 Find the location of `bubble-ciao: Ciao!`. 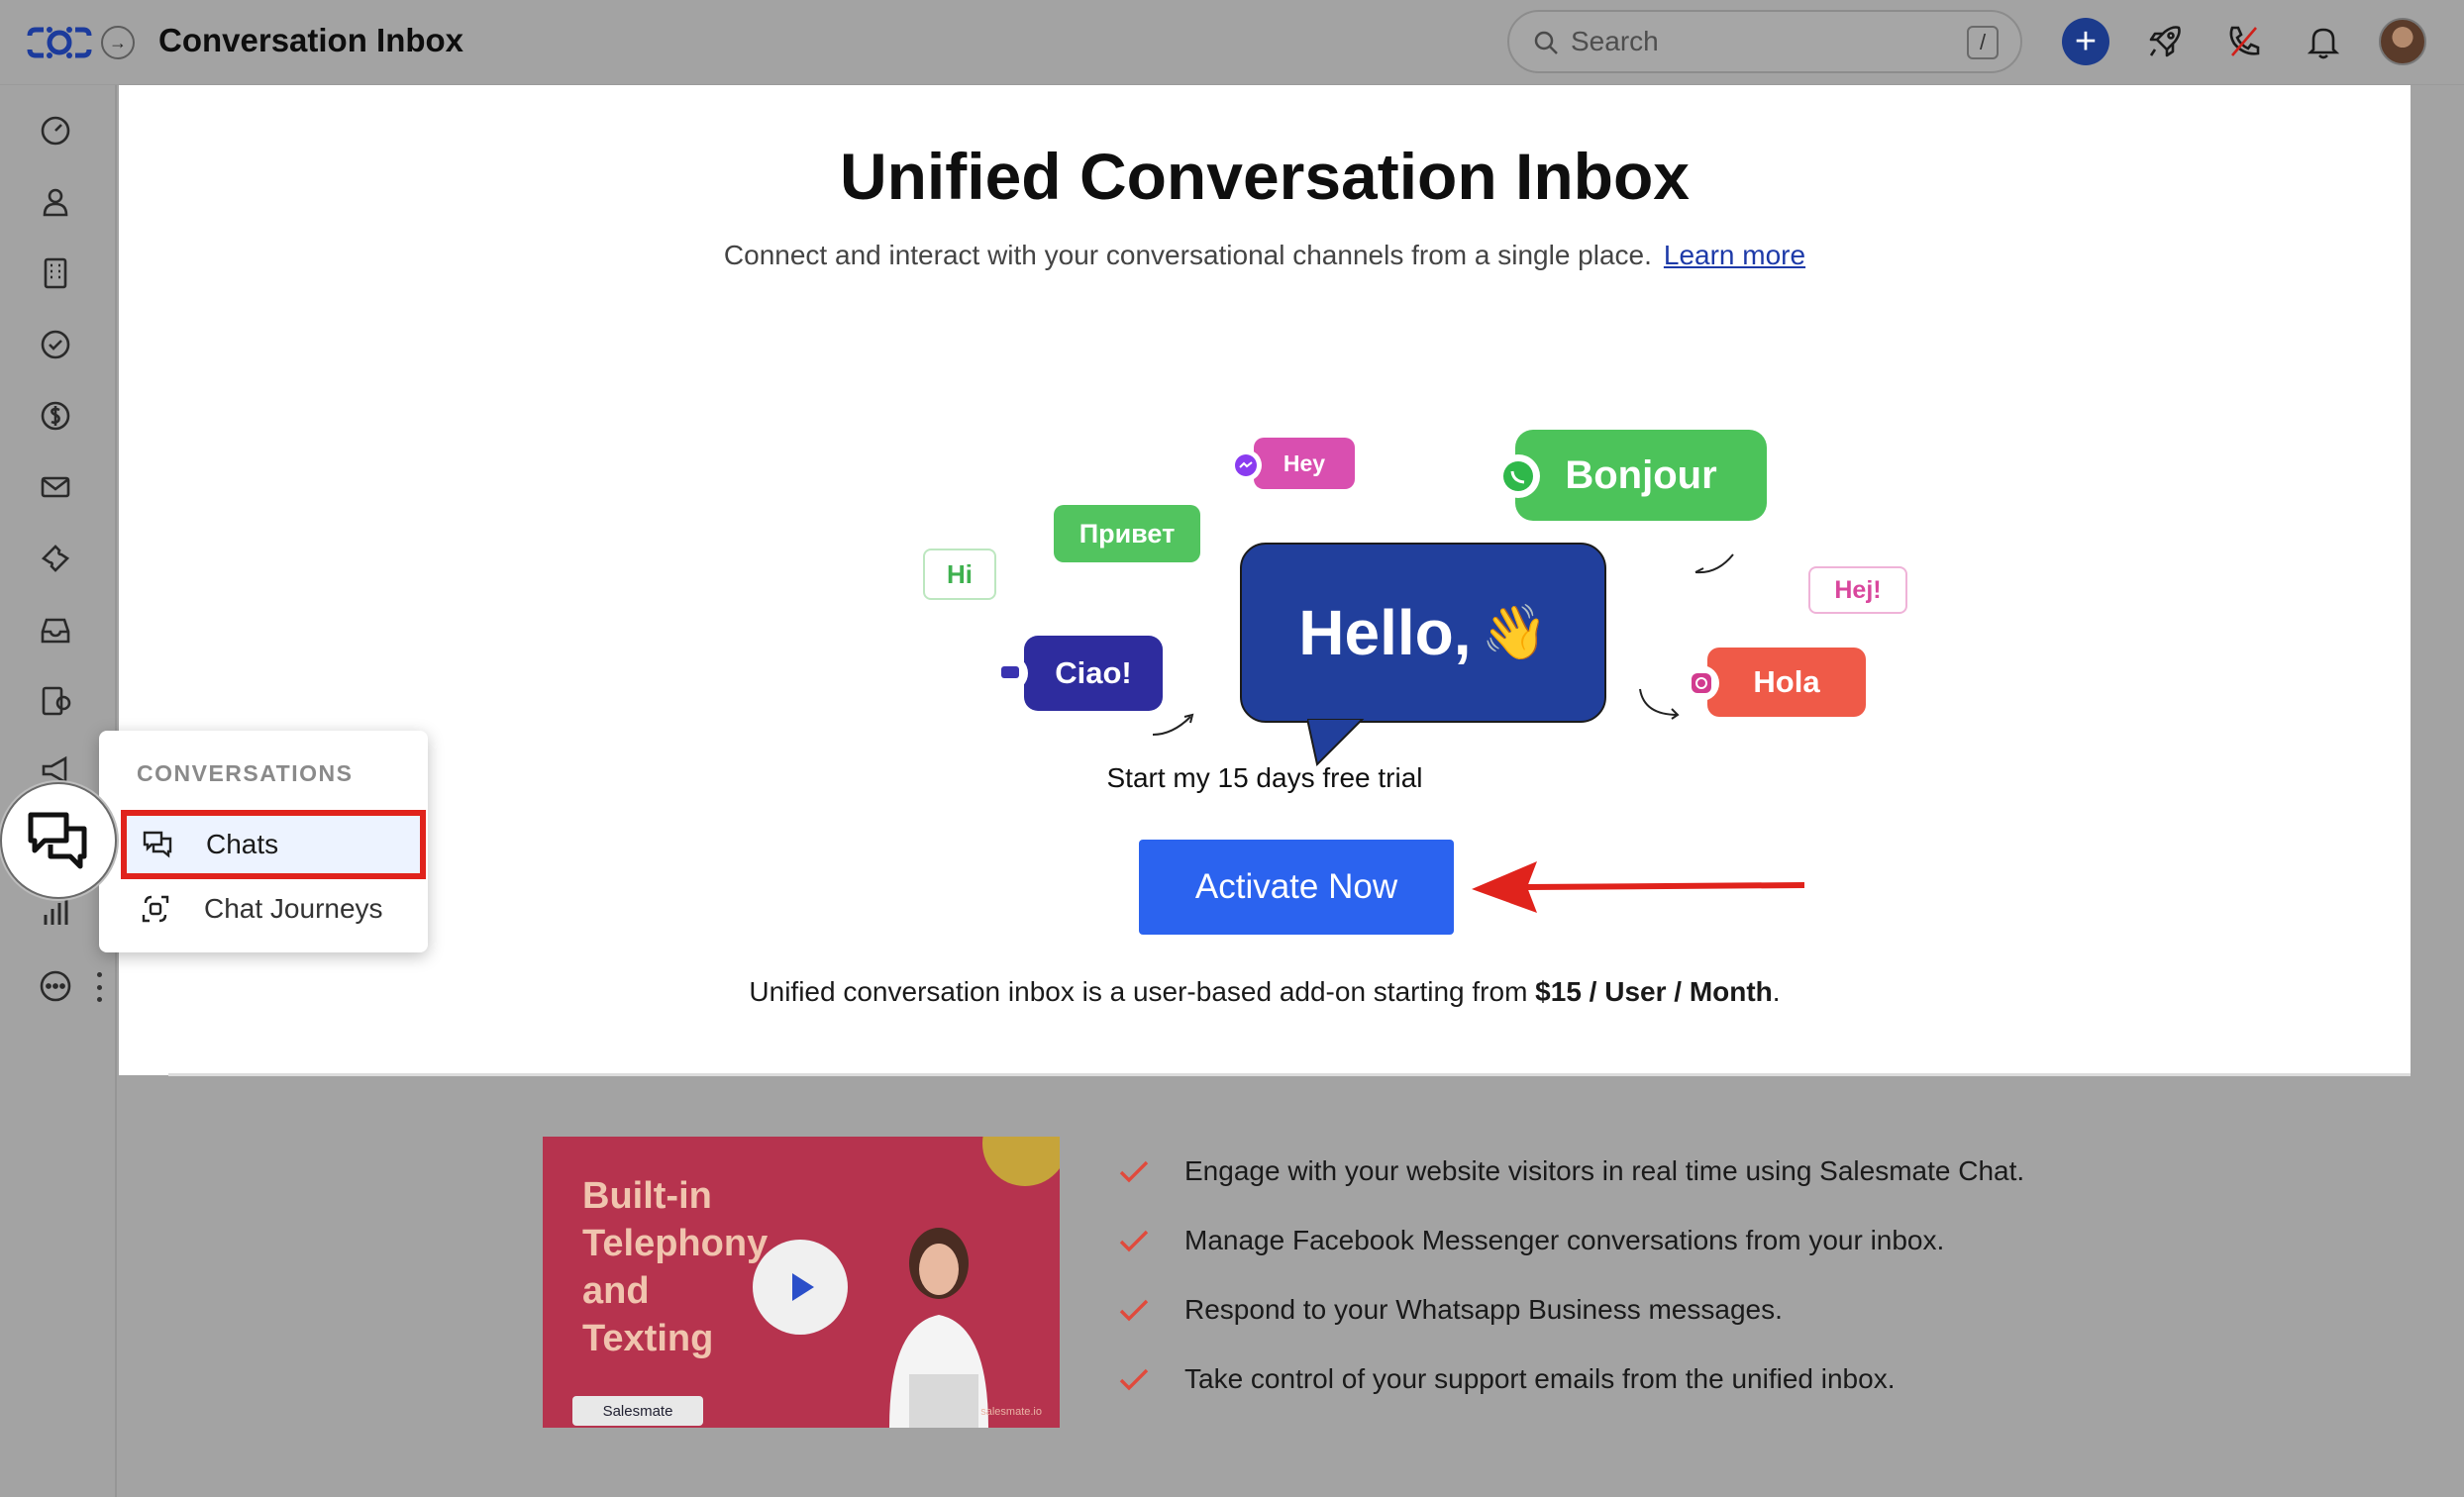

bubble-ciao: Ciao! is located at coordinates (1094, 673).